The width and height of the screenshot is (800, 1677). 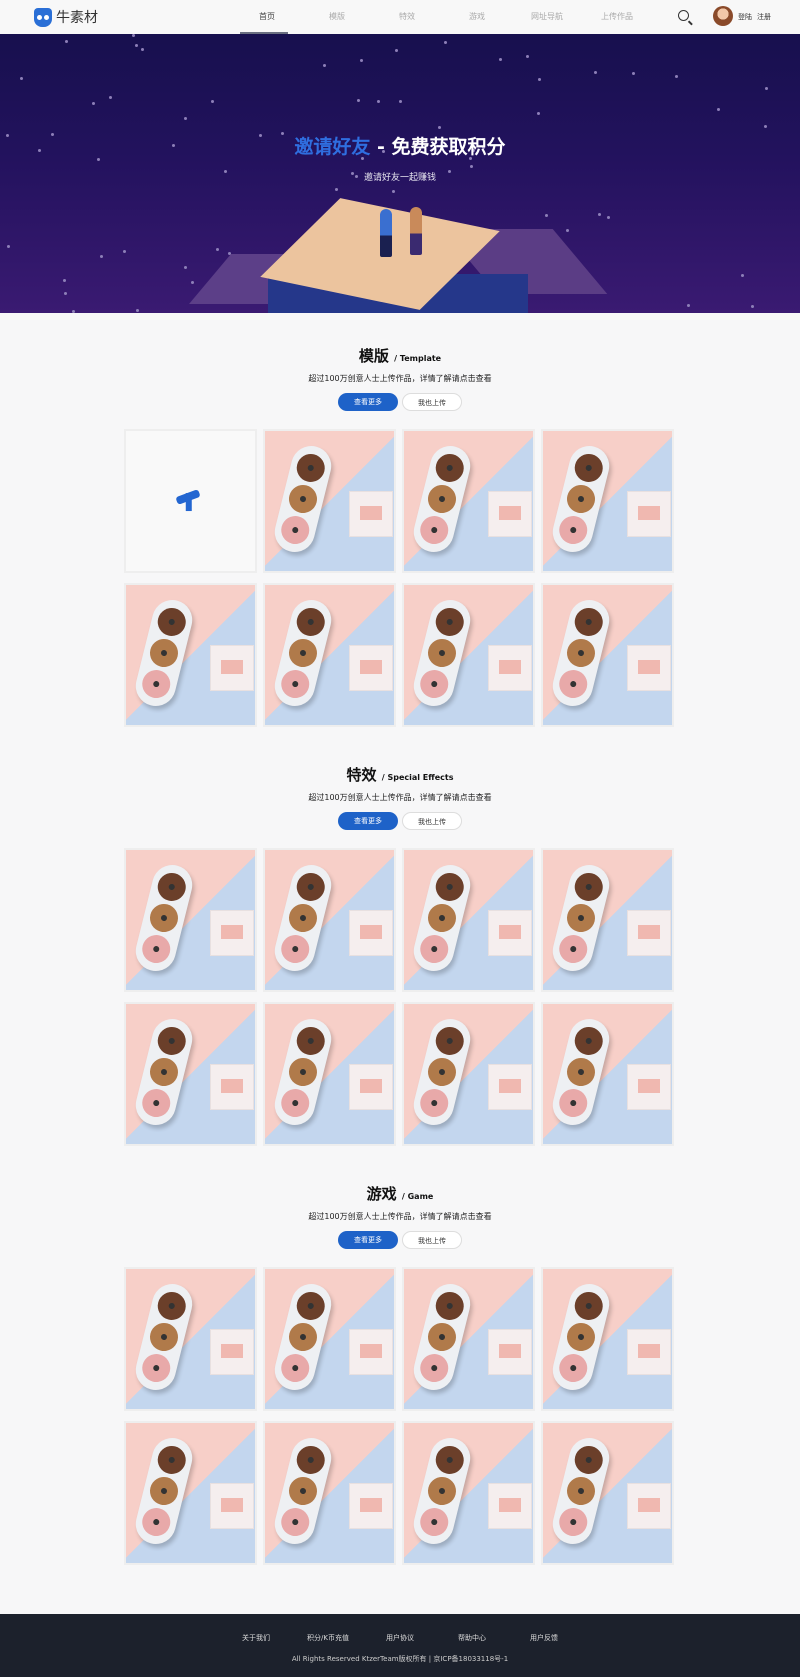 What do you see at coordinates (723, 16) in the screenshot?
I see `avatar` at bounding box center [723, 16].